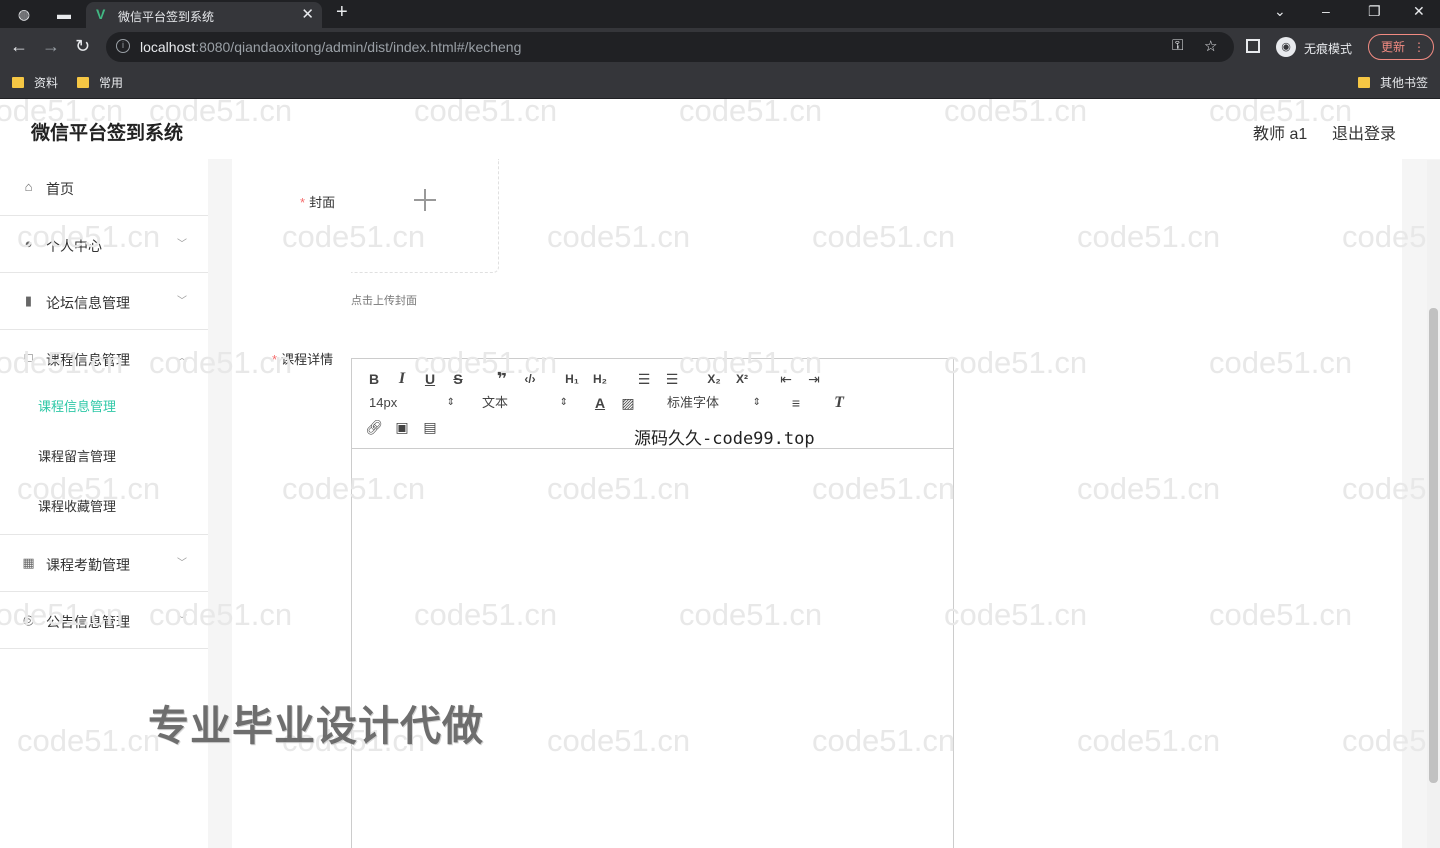 The height and width of the screenshot is (848, 1440). Describe the element at coordinates (107, 133) in the screenshot. I see `page-title: 微信平台签到系统` at that location.